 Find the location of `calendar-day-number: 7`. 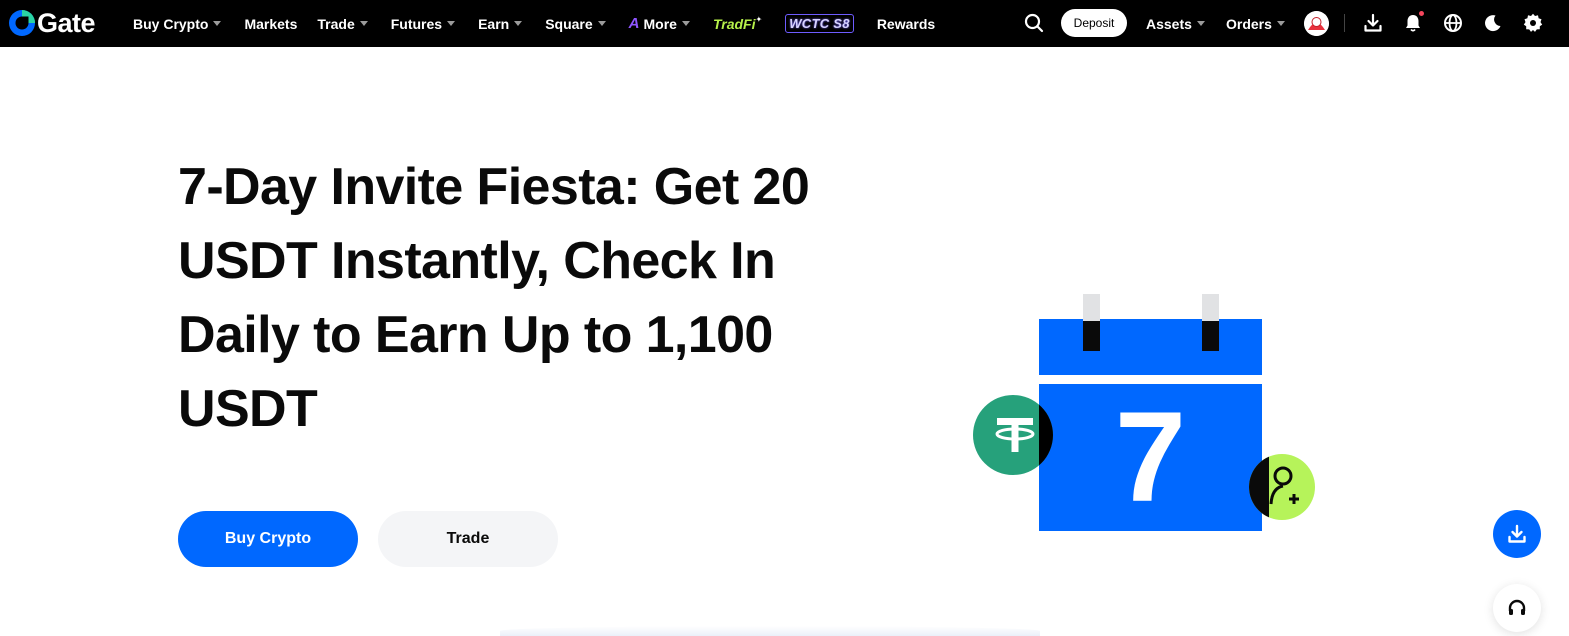

calendar-day-number: 7 is located at coordinates (1150, 457).